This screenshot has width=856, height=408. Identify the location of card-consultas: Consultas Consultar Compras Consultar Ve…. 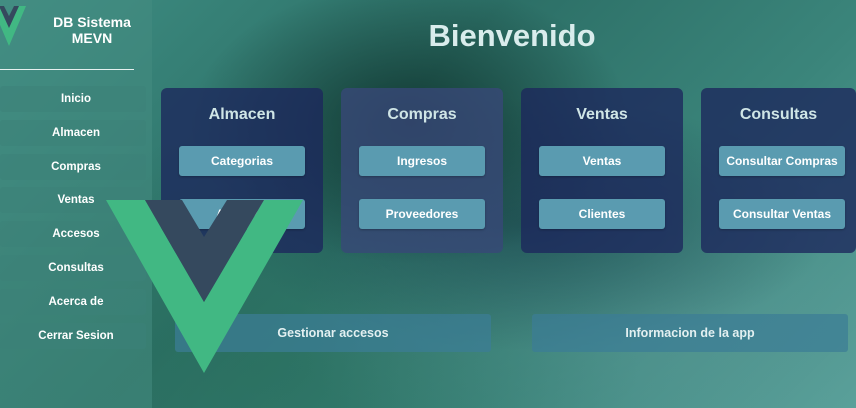
(778, 170).